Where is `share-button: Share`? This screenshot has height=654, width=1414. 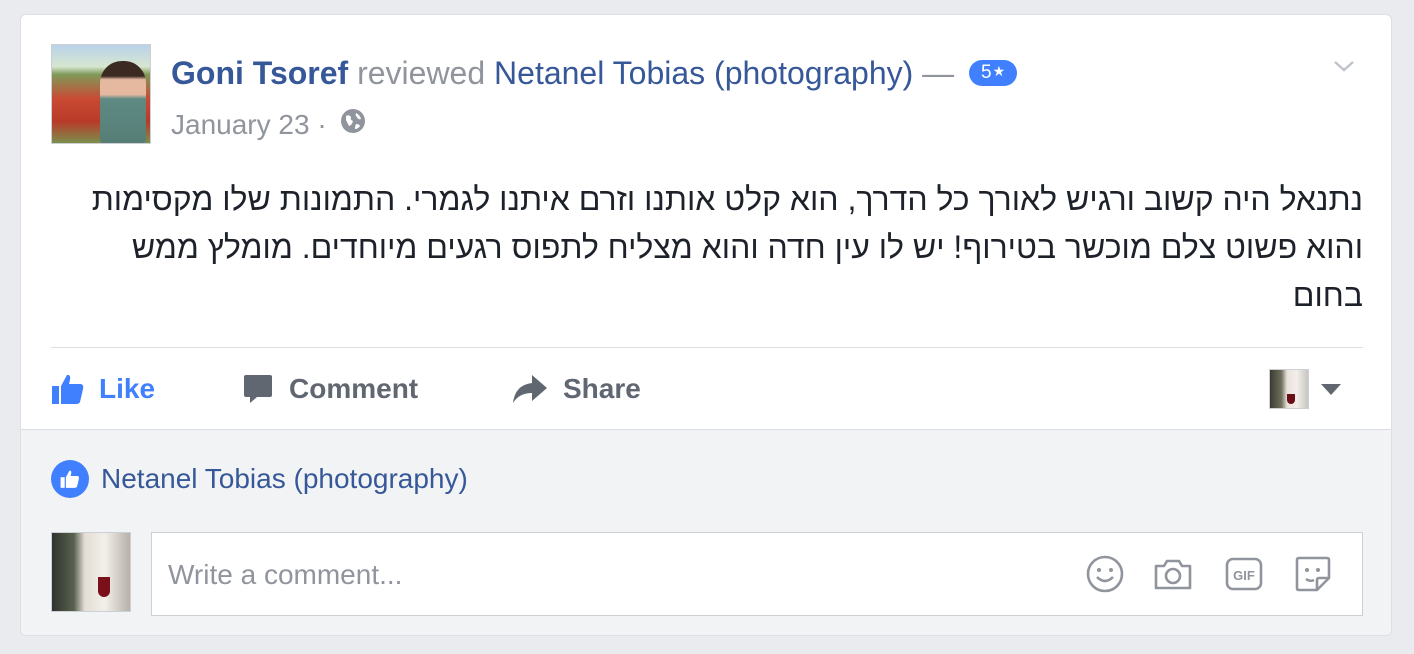
share-button: Share is located at coordinates (576, 389).